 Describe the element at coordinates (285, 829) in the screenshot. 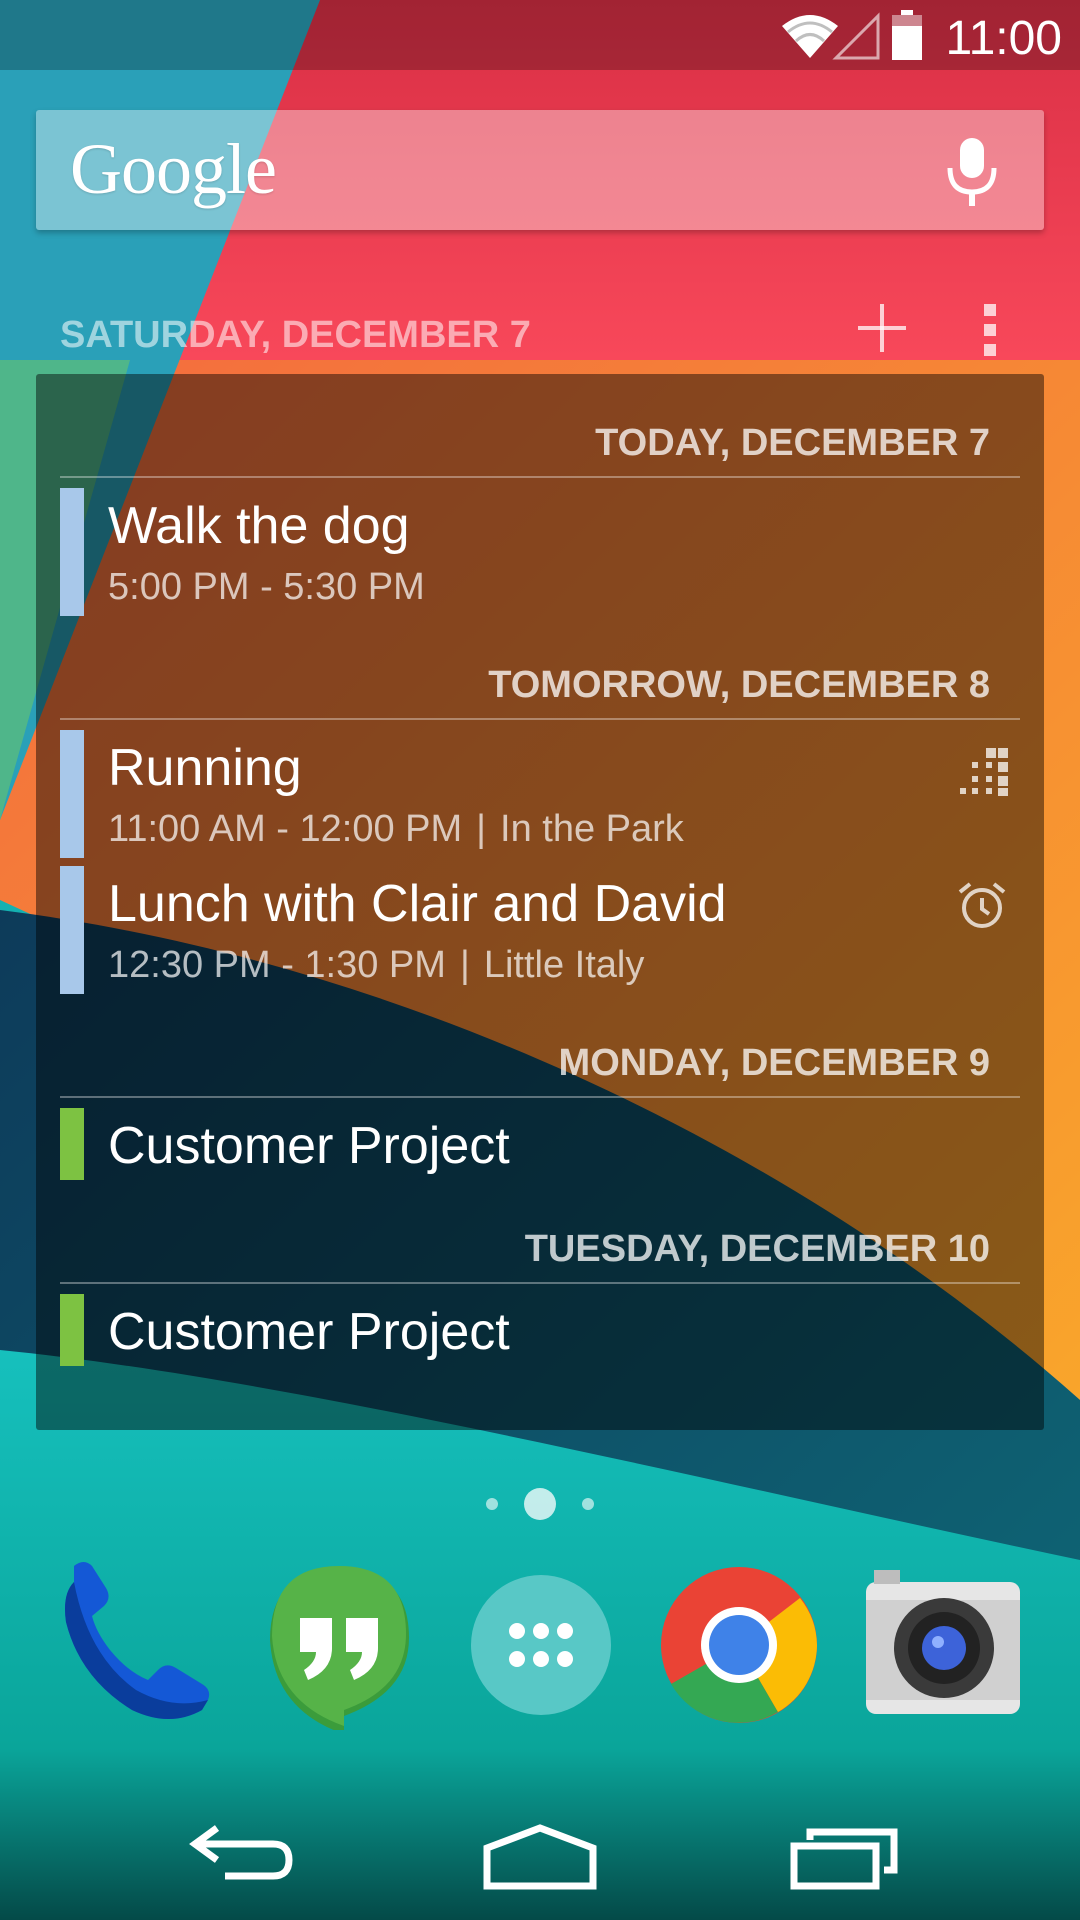

I see `event-time: 11:00 AM - 12:00 PM` at that location.